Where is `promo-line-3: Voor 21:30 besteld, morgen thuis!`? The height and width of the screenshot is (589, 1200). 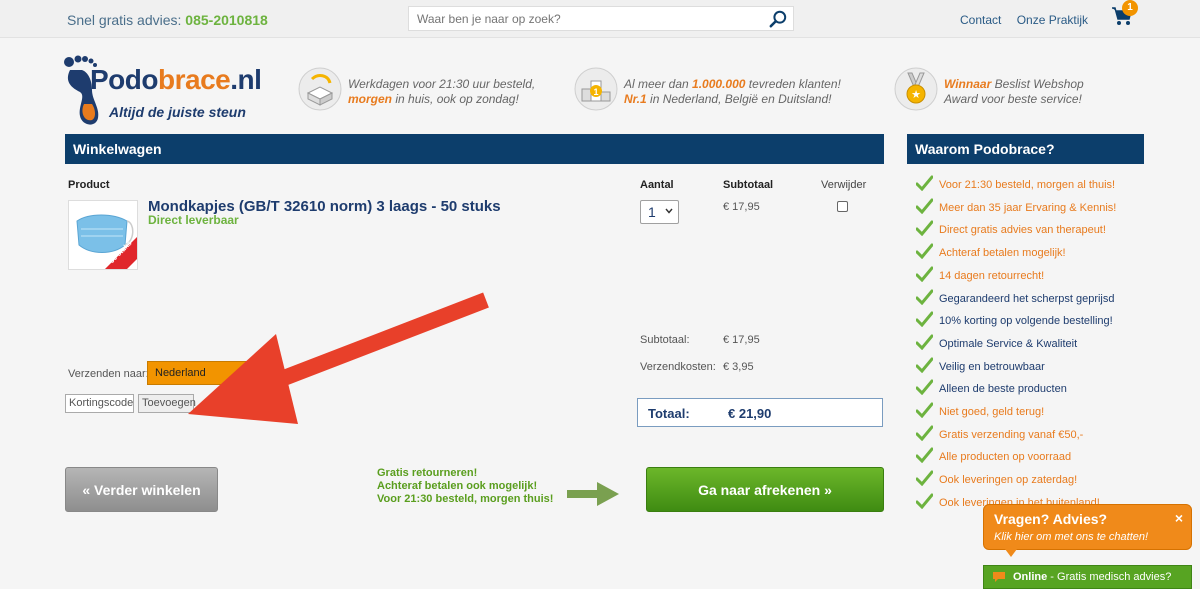
promo-line-3: Voor 21:30 besteld, morgen thuis! is located at coordinates (465, 499).